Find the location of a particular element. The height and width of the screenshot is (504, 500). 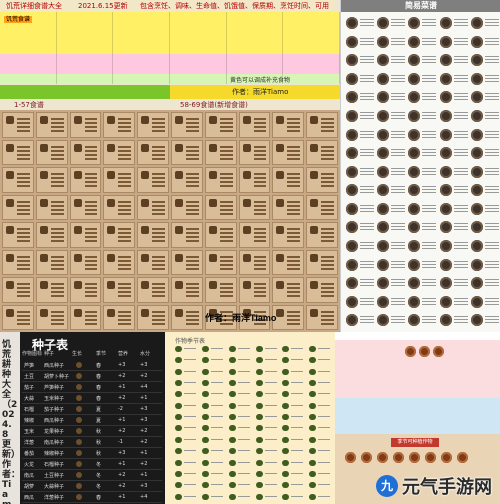

header-version: 2021.6.15更新 is located at coordinates (103, 6).